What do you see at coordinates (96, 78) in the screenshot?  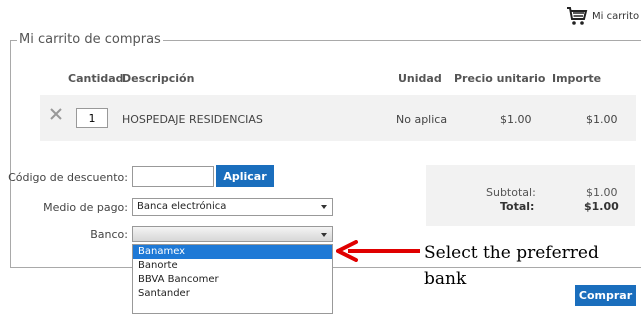 I see `column-header-quantity: Cantidad` at bounding box center [96, 78].